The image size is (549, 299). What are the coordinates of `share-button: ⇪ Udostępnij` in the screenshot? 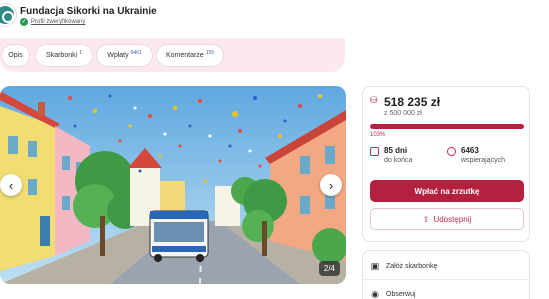 It's located at (447, 219).